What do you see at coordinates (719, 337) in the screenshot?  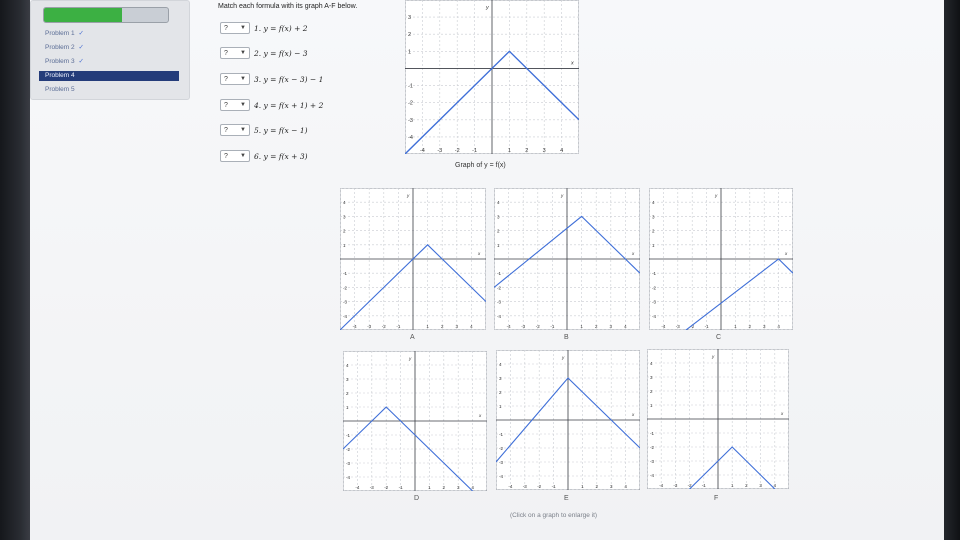 I see `graph-letter-c: C` at bounding box center [719, 337].